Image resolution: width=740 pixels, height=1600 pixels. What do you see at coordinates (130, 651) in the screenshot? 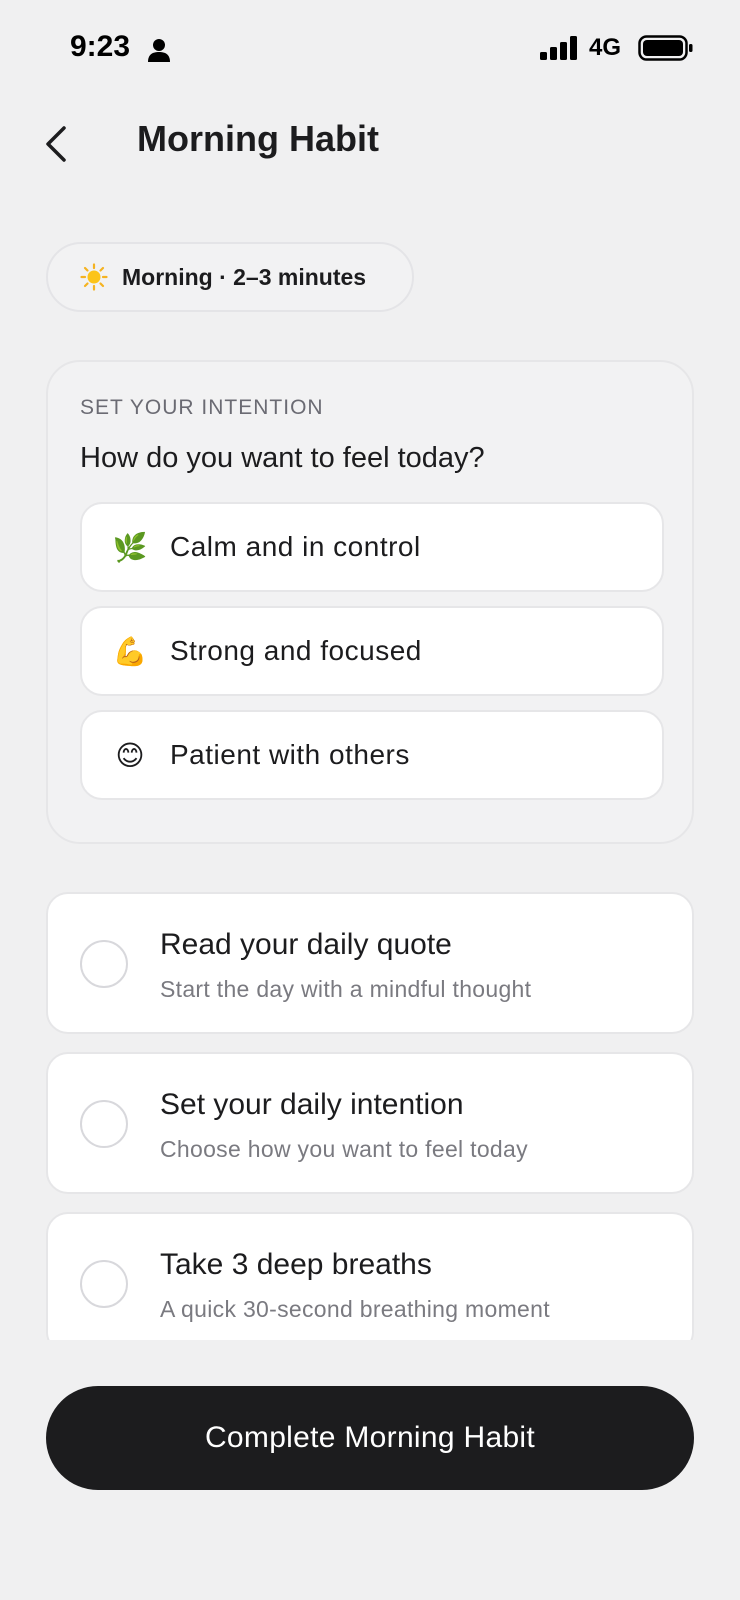
I see `flexed-biceps-icon: 💪` at bounding box center [130, 651].